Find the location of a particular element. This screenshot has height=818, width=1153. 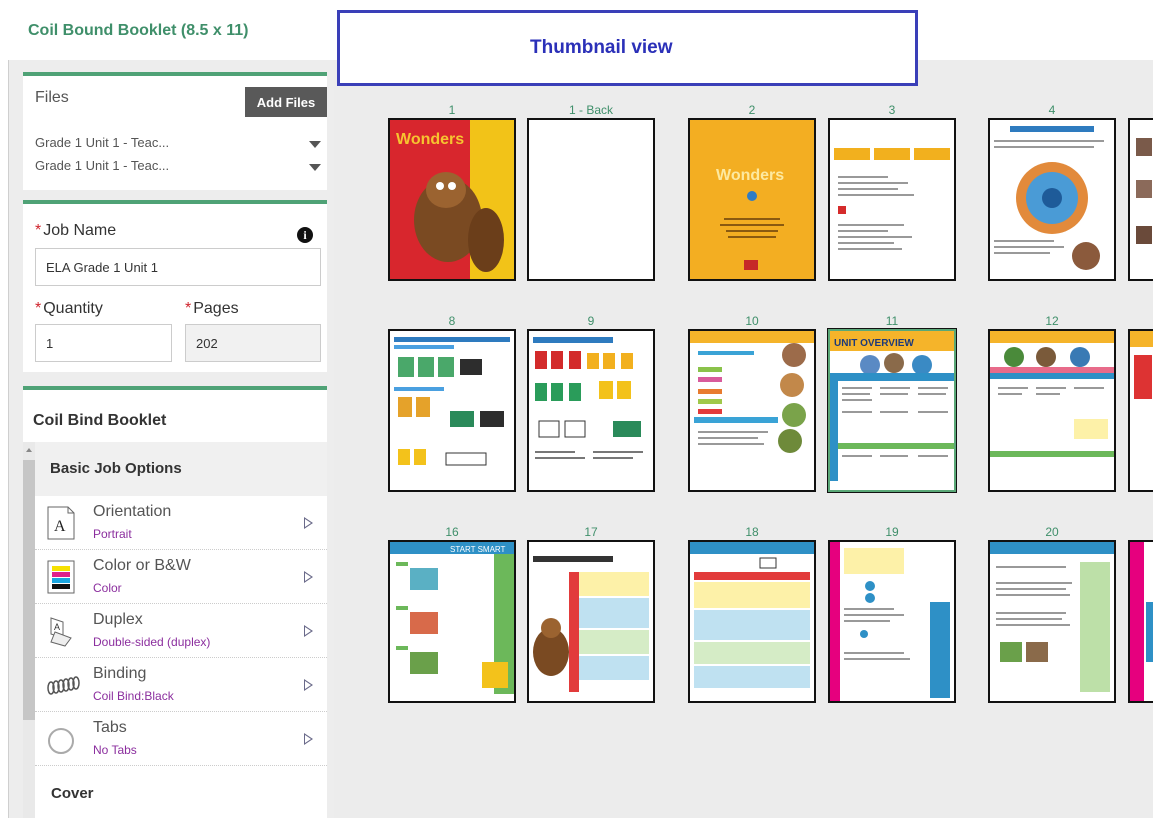

duplex-pages-icon: A is located at coordinates (61, 631).